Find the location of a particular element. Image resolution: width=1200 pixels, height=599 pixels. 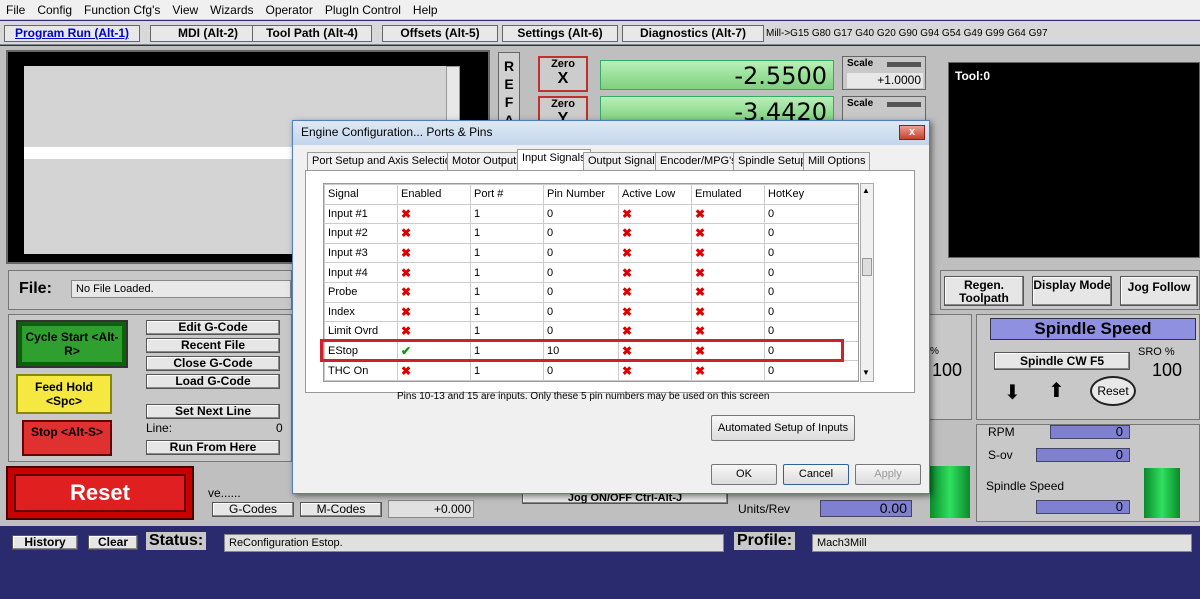

dtab-input-signals: Input Signals is located at coordinates (554, 160).